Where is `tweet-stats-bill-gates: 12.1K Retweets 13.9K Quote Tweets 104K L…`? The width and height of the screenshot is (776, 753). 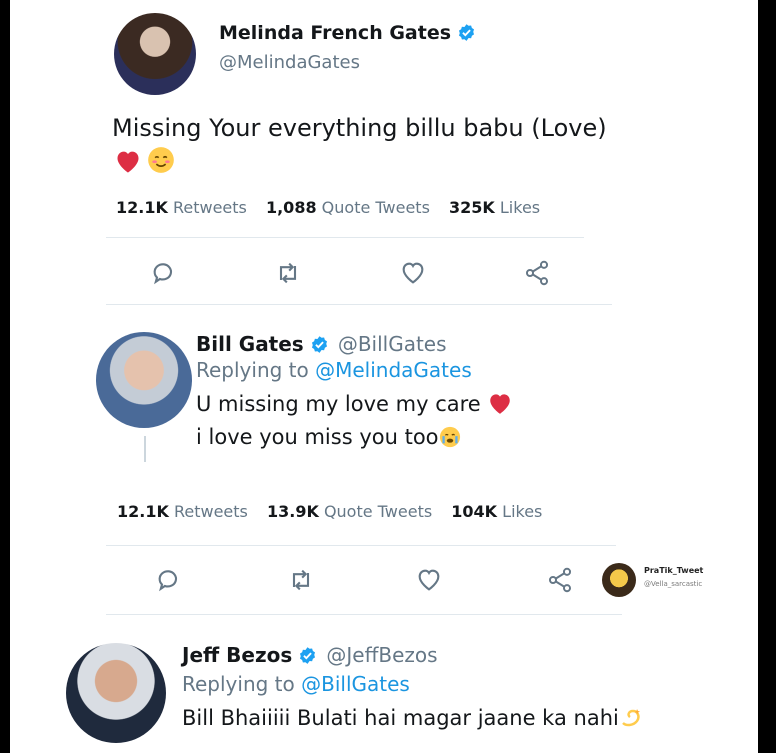 tweet-stats-bill-gates: 12.1K Retweets 13.9K Quote Tweets 104K L… is located at coordinates (329, 511).